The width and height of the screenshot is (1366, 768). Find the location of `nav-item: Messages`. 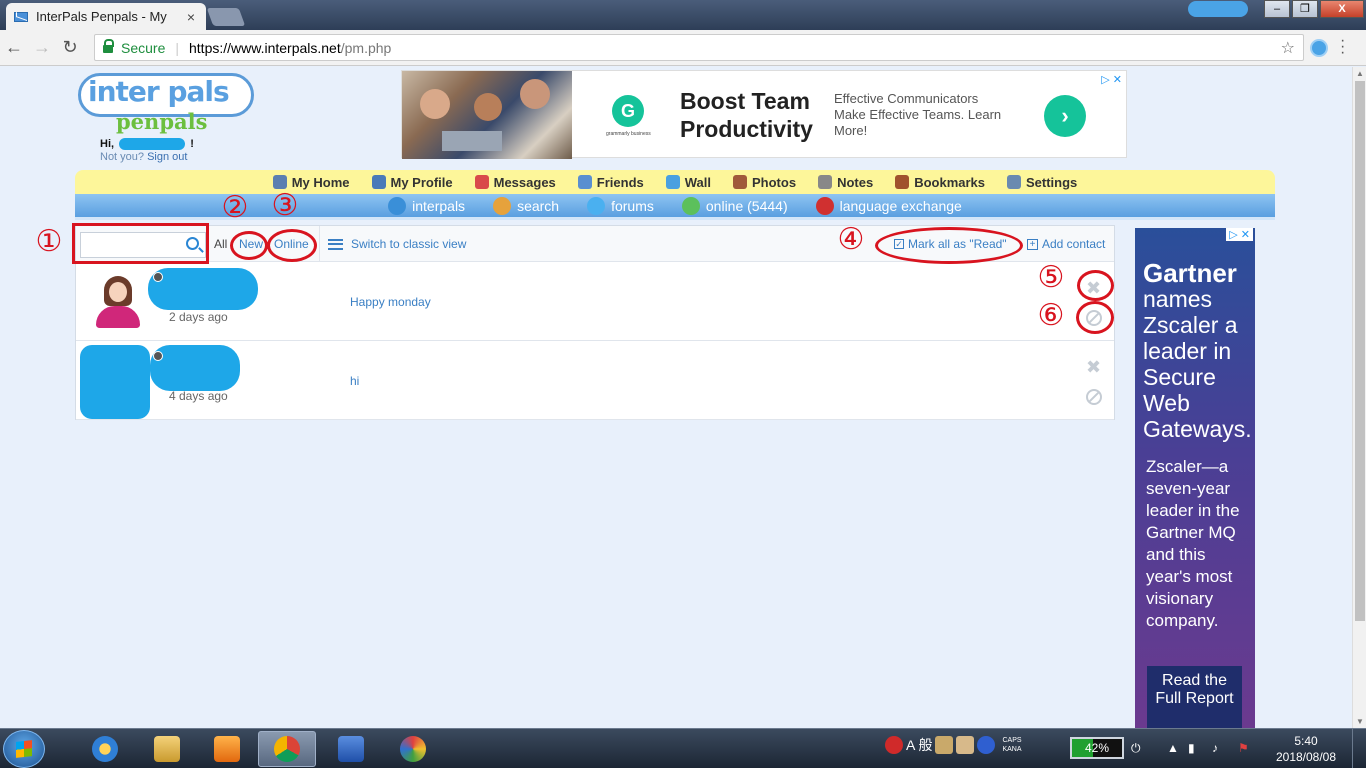

nav-item: Messages is located at coordinates (515, 182).